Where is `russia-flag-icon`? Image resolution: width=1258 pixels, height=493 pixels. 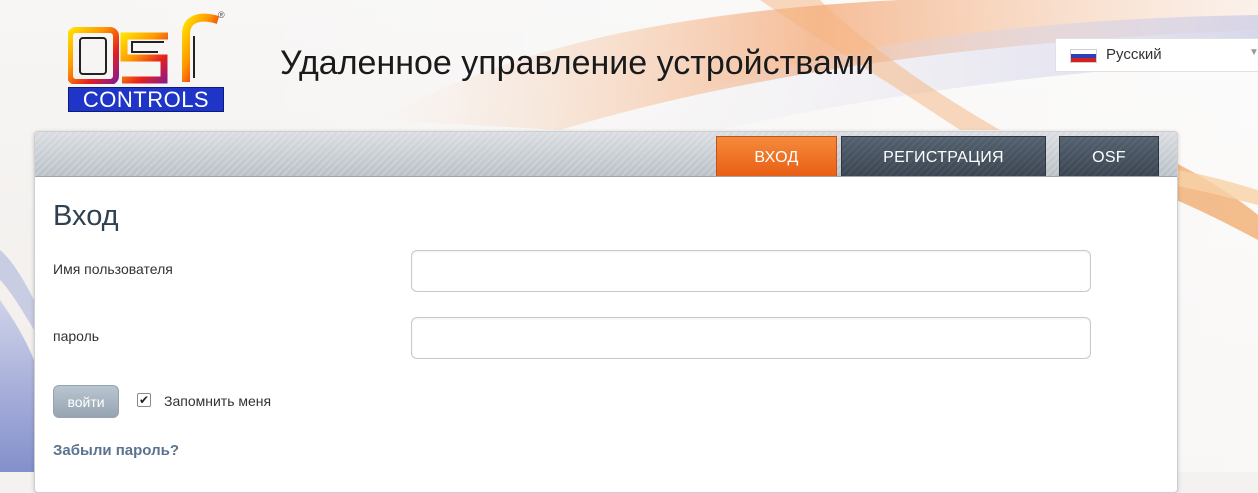
russia-flag-icon is located at coordinates (1083, 56).